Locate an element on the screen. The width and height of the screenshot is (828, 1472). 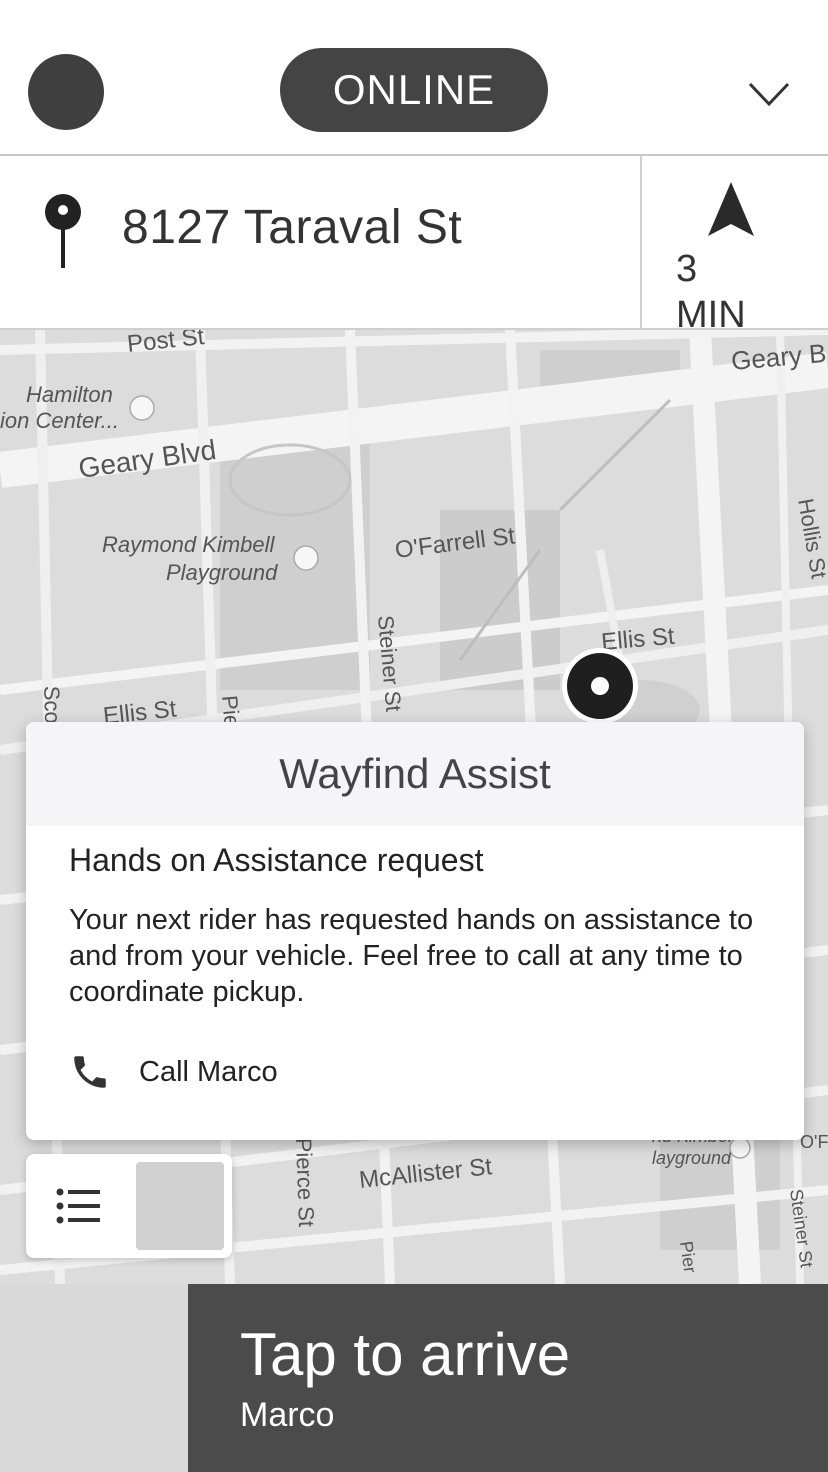
eta-value: 3 is located at coordinates (687, 269).